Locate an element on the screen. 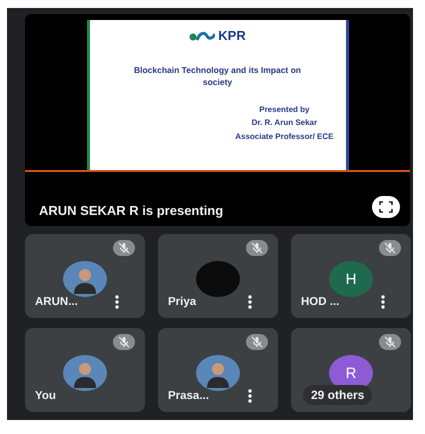 The height and width of the screenshot is (434, 425). presenter-line: Dr. R. Arun Sekar is located at coordinates (284, 123).